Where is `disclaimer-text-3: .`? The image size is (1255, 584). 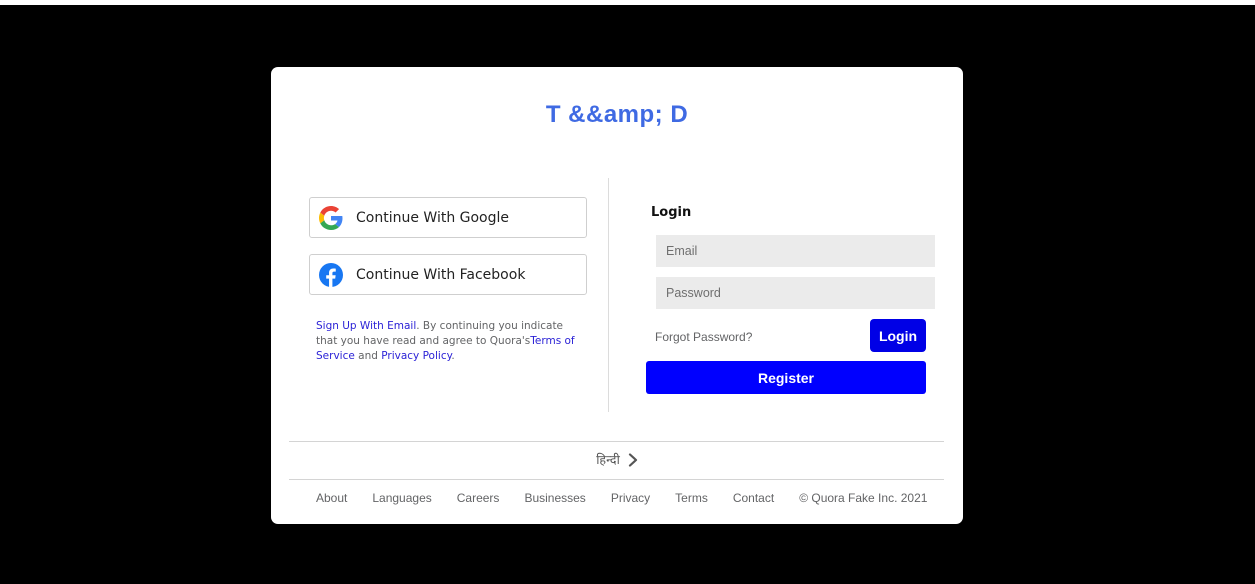
disclaimer-text-3: . is located at coordinates (453, 356).